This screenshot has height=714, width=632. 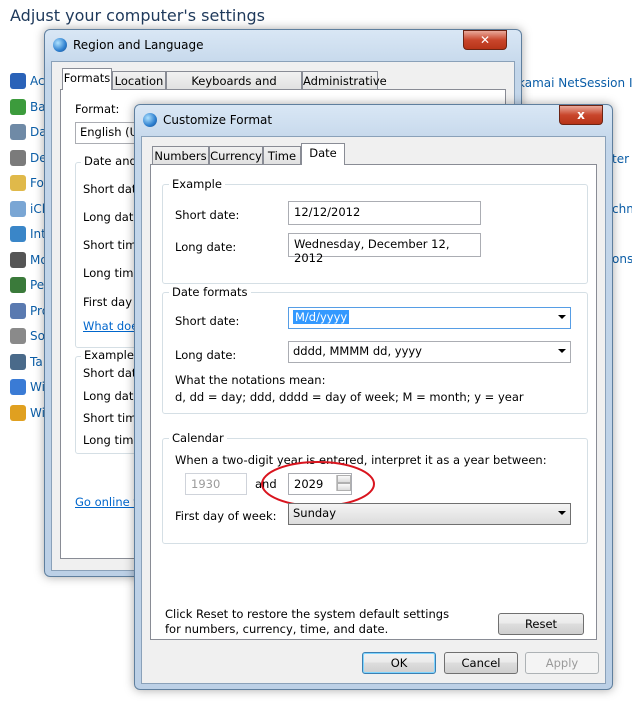 What do you see at coordinates (321, 317) in the screenshot?
I see `short-date-format-value: M/d/yyyy` at bounding box center [321, 317].